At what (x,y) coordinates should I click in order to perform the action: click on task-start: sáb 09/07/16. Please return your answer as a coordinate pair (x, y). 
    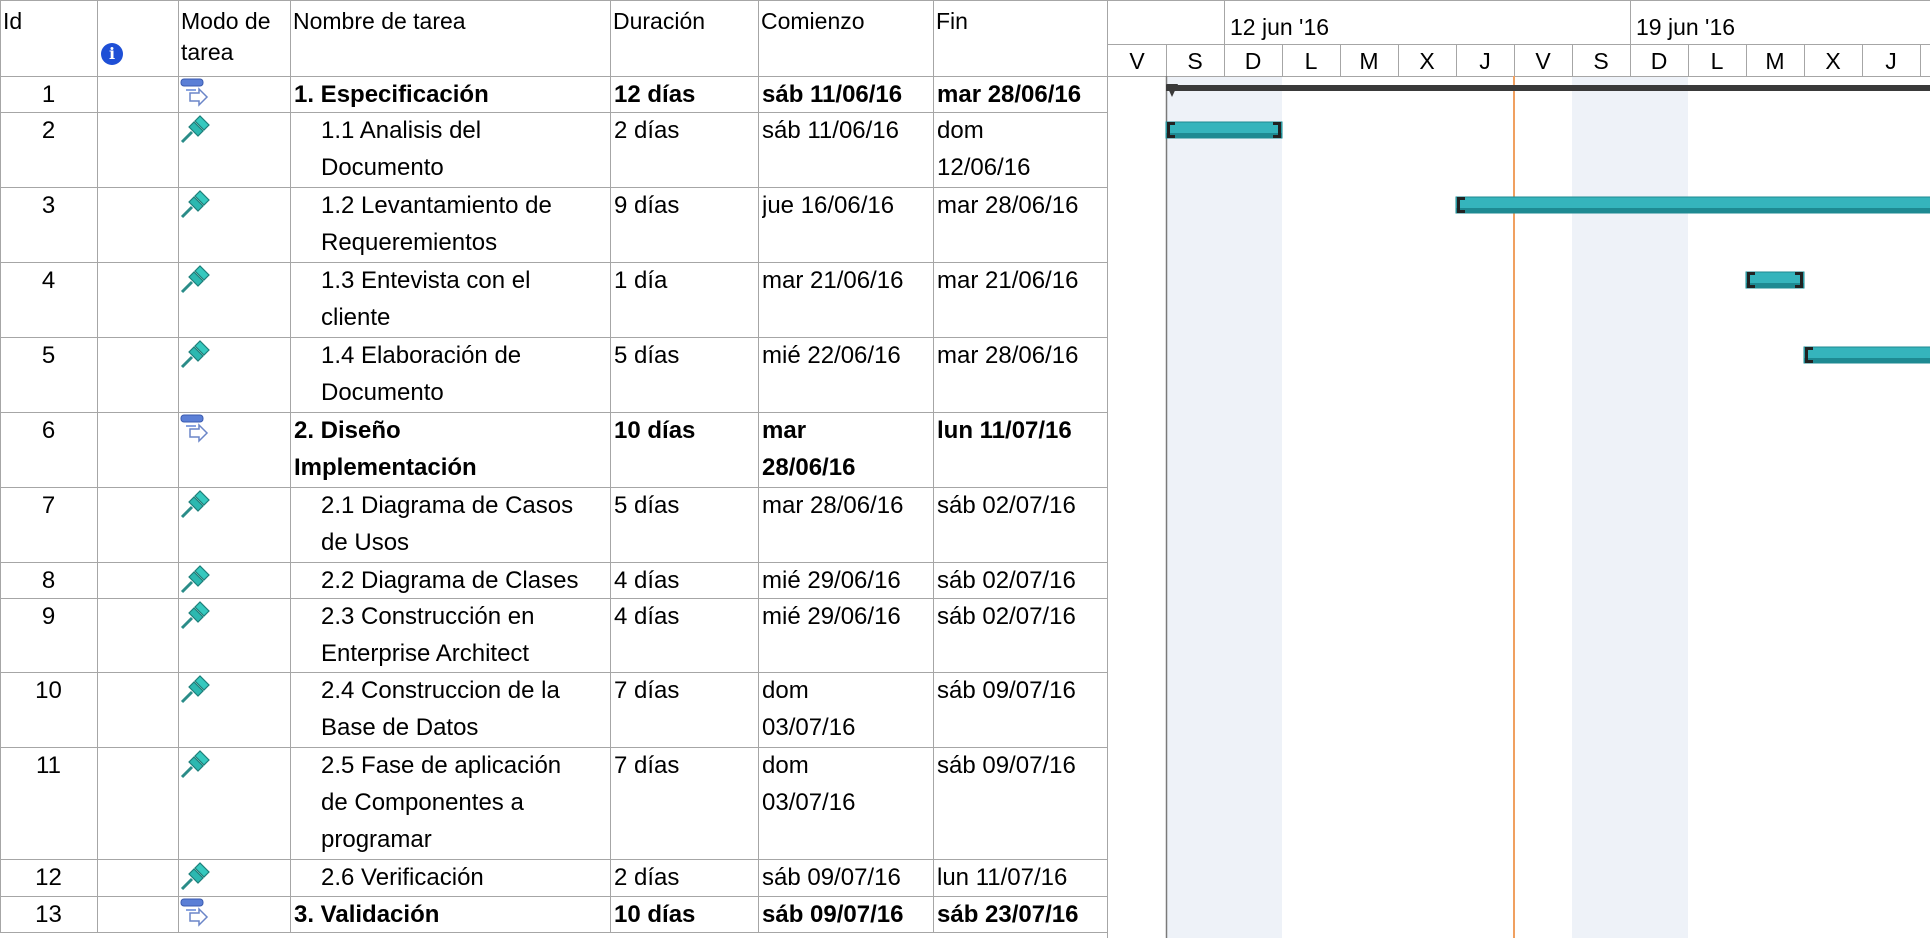
    Looking at the image, I should click on (833, 914).